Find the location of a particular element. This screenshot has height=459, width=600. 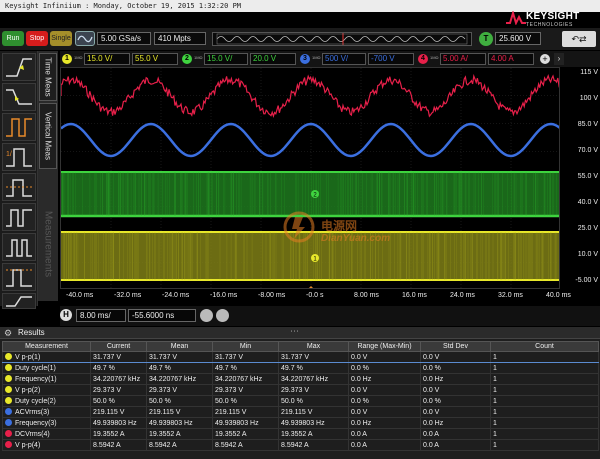

column-header: Count is located at coordinates (544, 346).